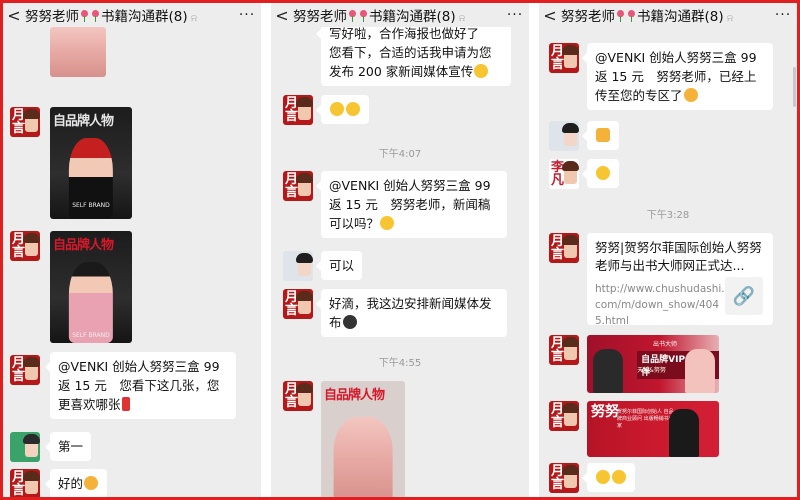  What do you see at coordinates (481, 71) in the screenshot?
I see `victory-emoji-icon` at bounding box center [481, 71].